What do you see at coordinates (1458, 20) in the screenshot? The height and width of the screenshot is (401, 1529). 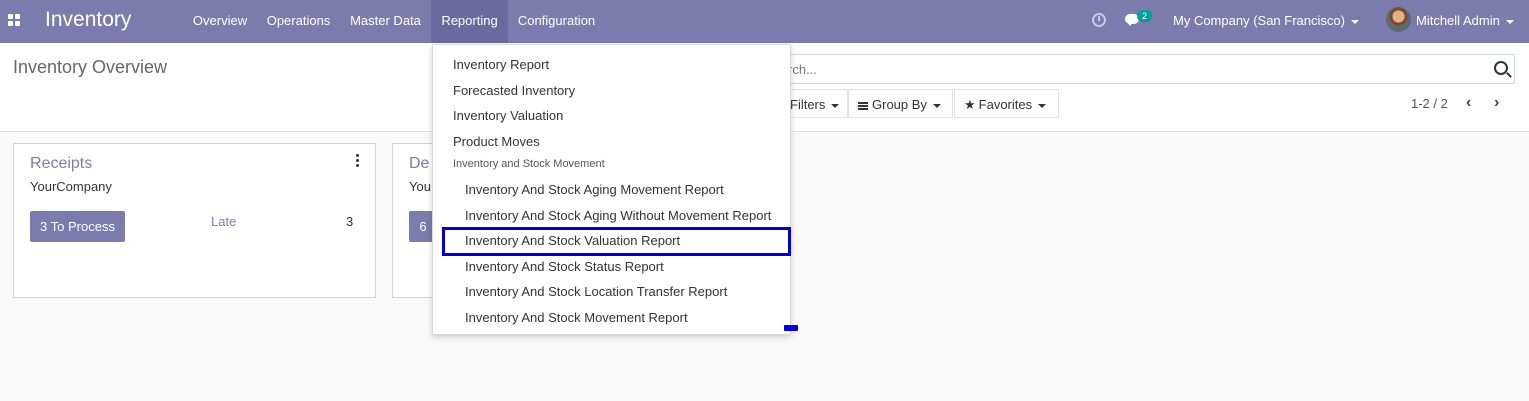 I see `user-name: Mitchell Admin` at bounding box center [1458, 20].